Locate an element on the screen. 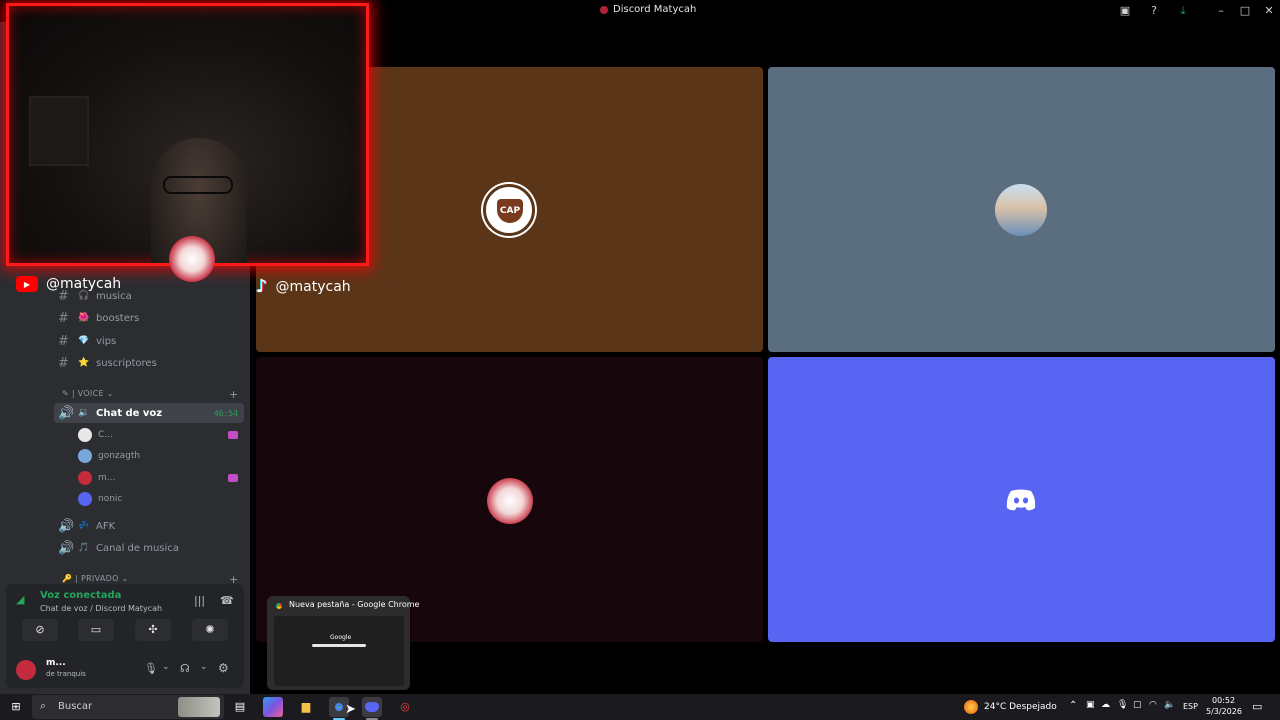 The image size is (1280, 720). close-icon: ✕ is located at coordinates (1269, 11).